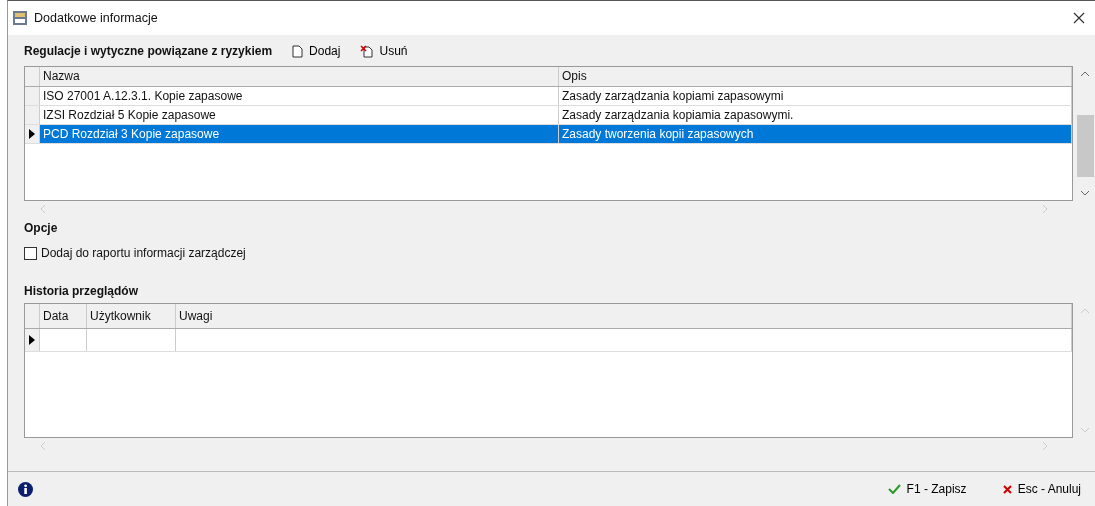 This screenshot has height=506, width=1095. Describe the element at coordinates (1079, 18) in the screenshot. I see `close-icon` at that location.